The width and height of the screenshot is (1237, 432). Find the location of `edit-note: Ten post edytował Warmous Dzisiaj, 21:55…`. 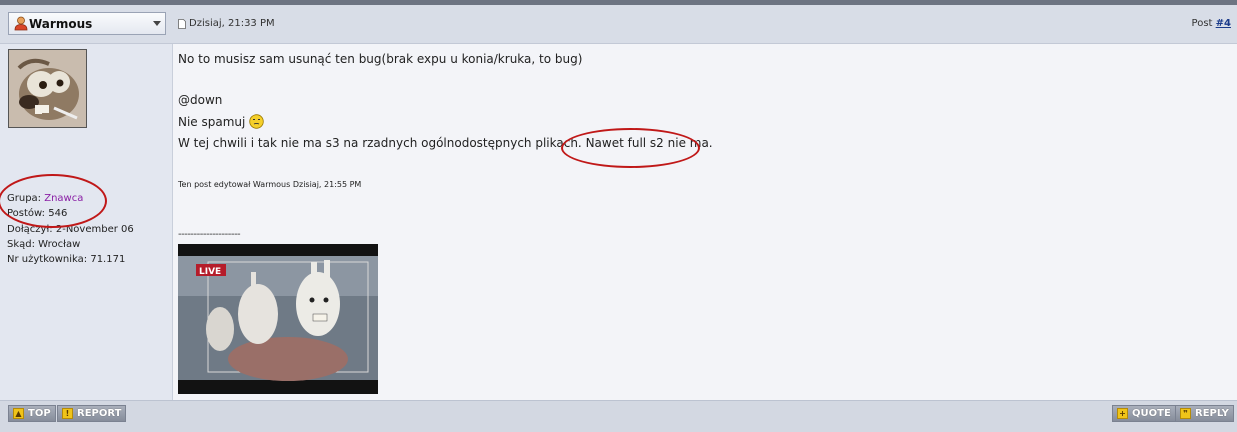

edit-note: Ten post edytował Warmous Dzisiaj, 21:55… is located at coordinates (270, 184).